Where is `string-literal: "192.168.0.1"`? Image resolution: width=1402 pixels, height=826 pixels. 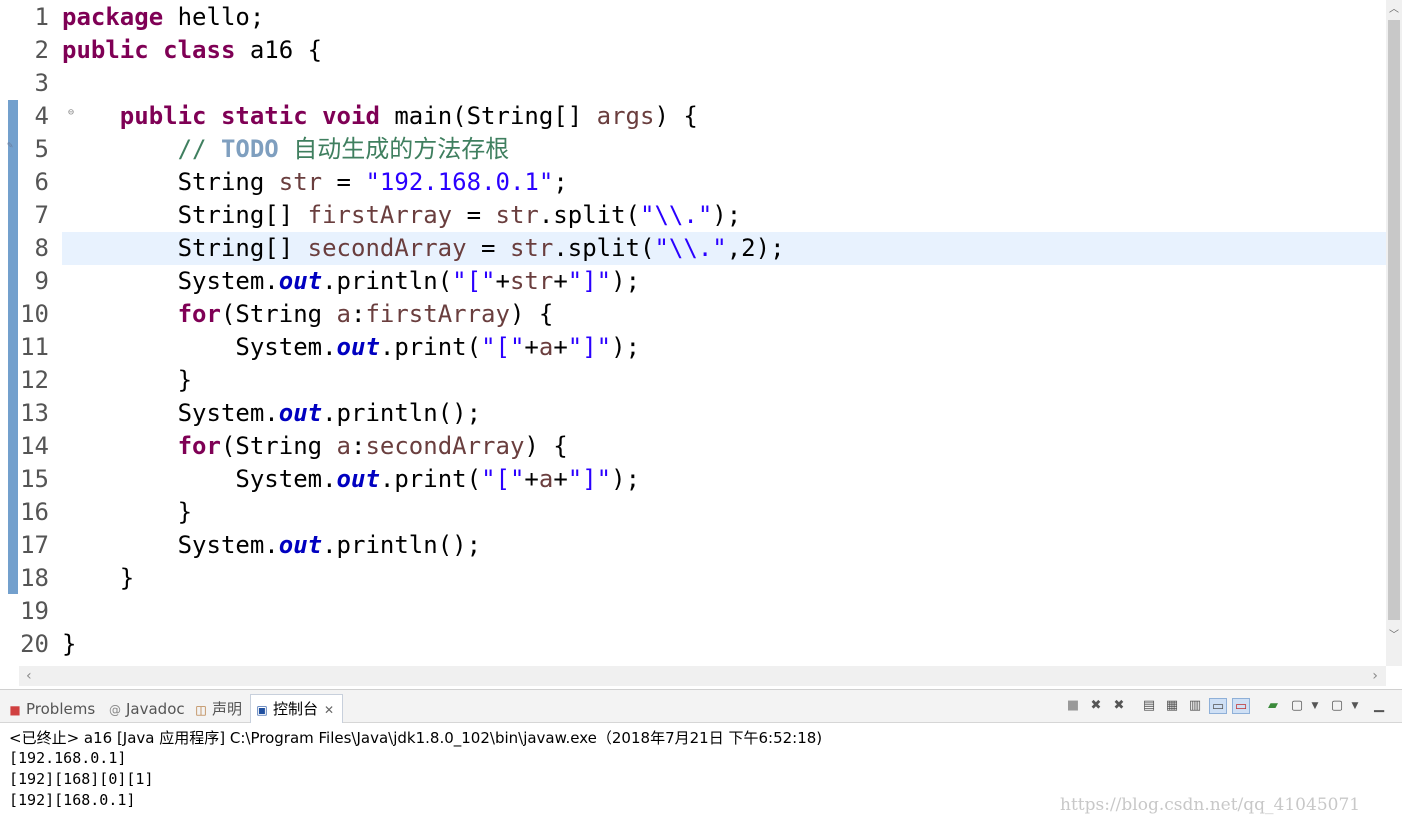 string-literal: "192.168.0.1" is located at coordinates (459, 182).